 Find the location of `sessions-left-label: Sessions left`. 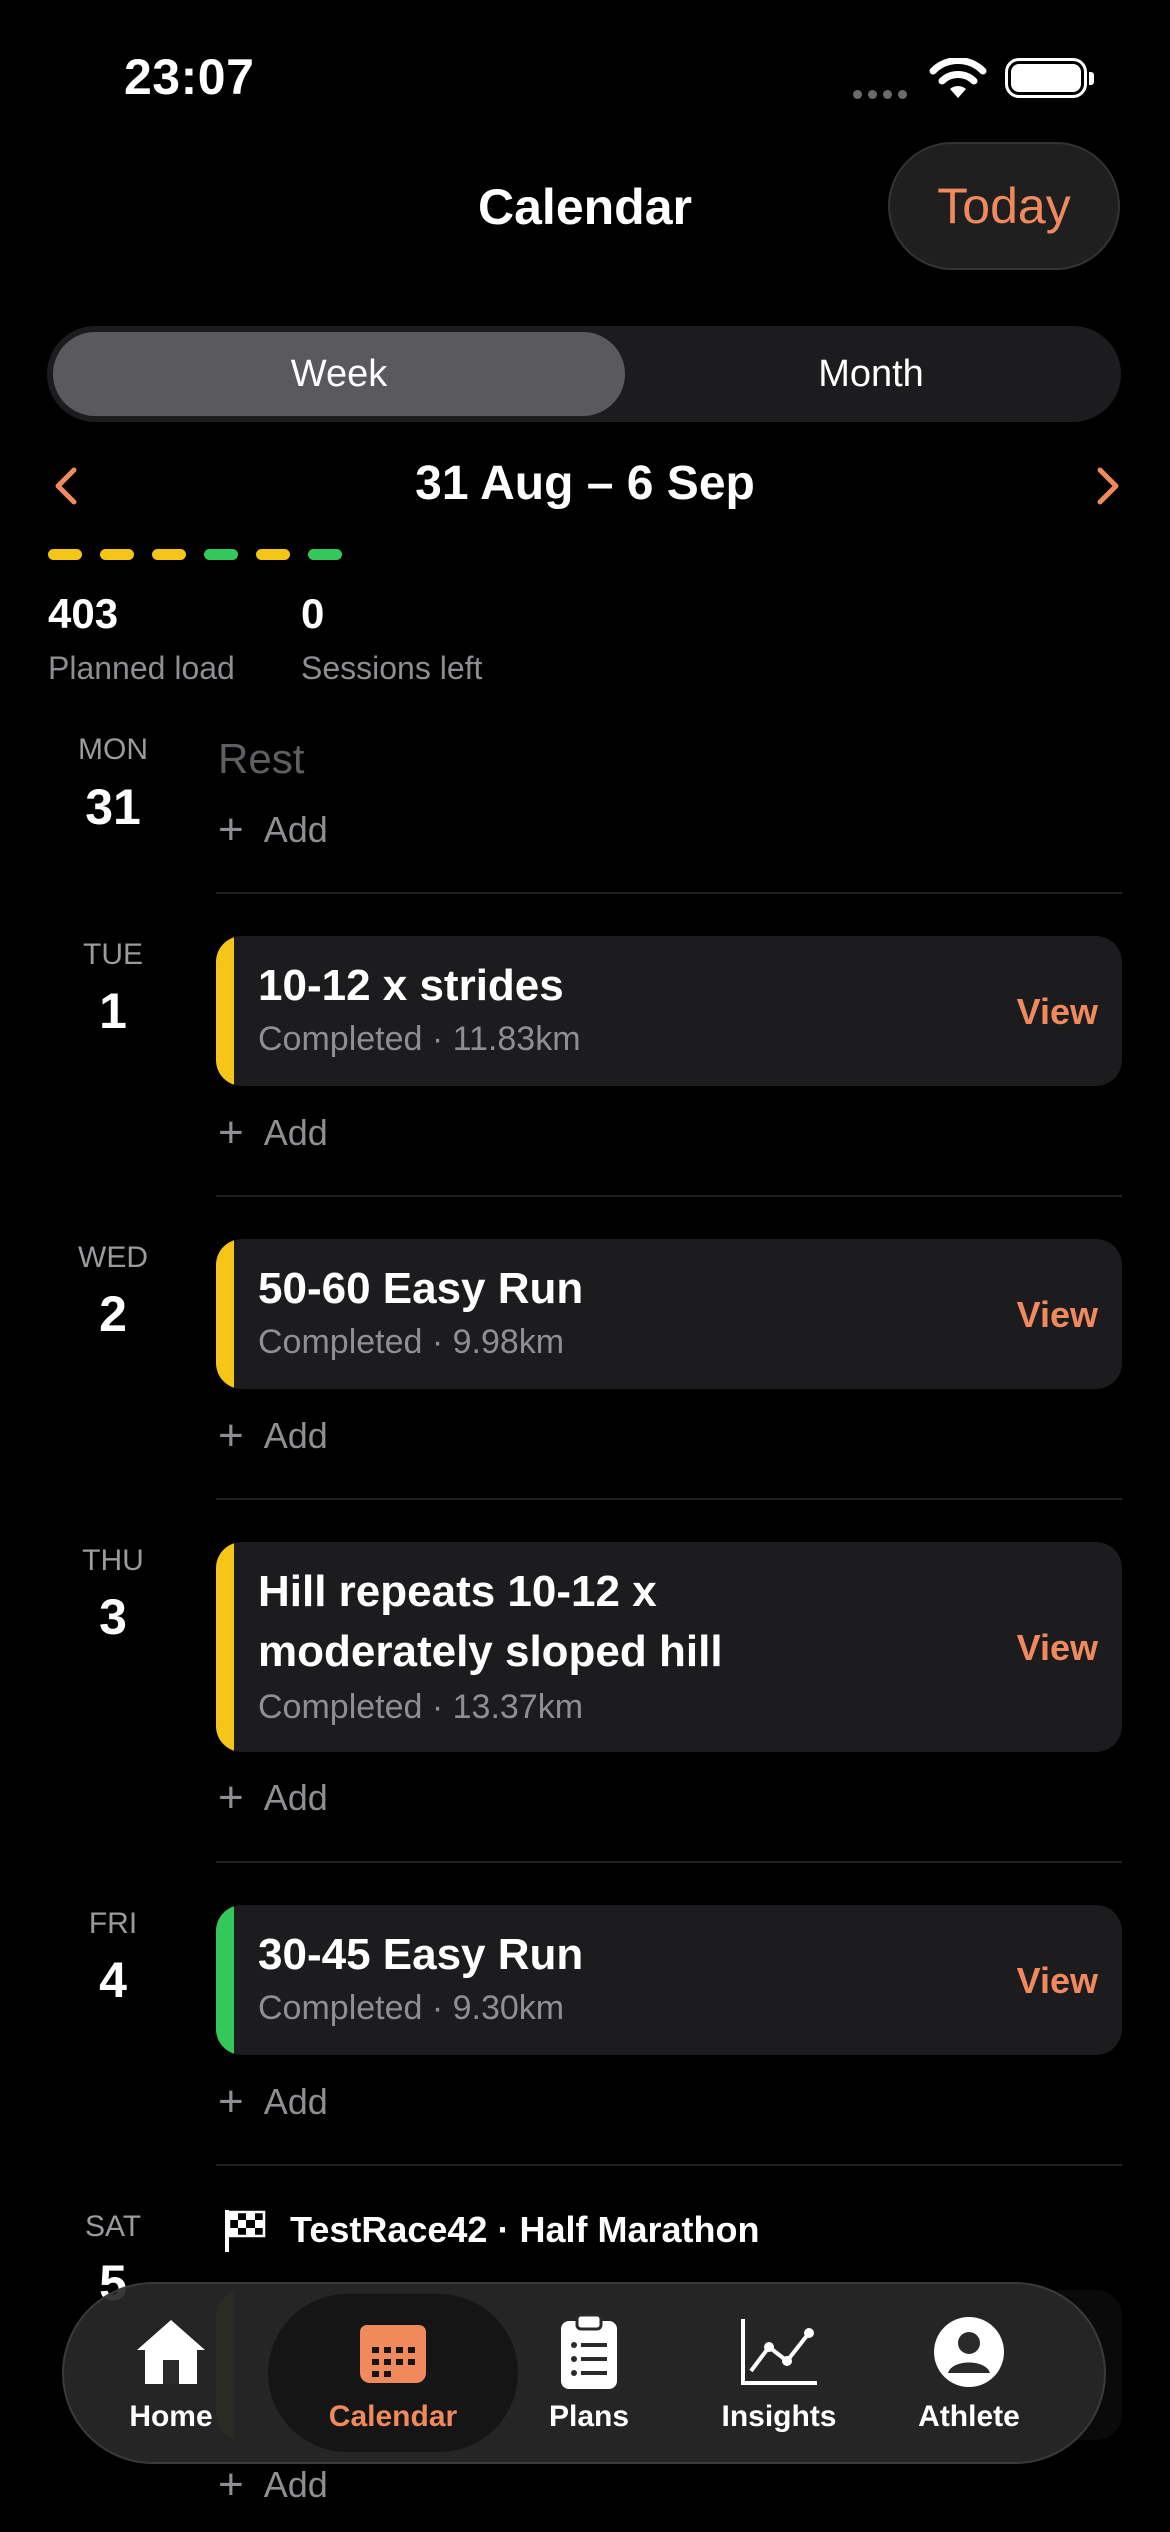

sessions-left-label: Sessions left is located at coordinates (392, 668).